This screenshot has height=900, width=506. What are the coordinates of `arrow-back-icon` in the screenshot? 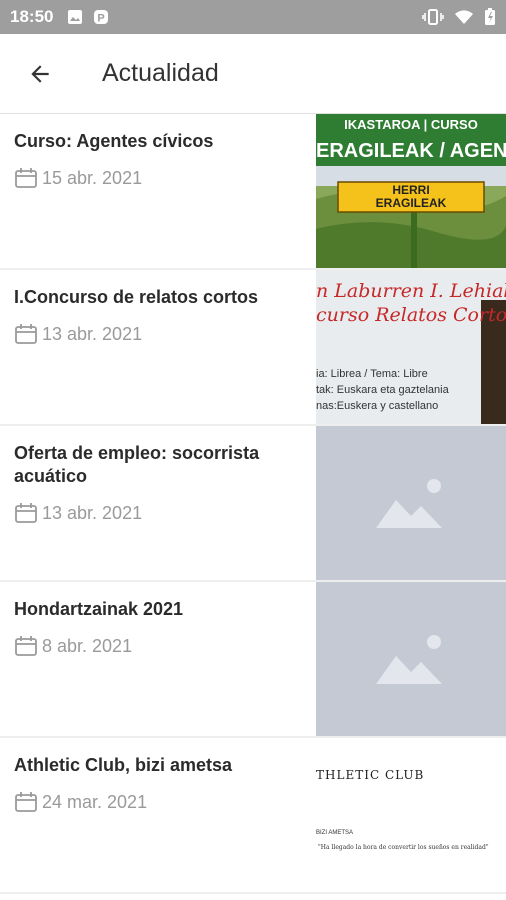 It's located at (40, 73).